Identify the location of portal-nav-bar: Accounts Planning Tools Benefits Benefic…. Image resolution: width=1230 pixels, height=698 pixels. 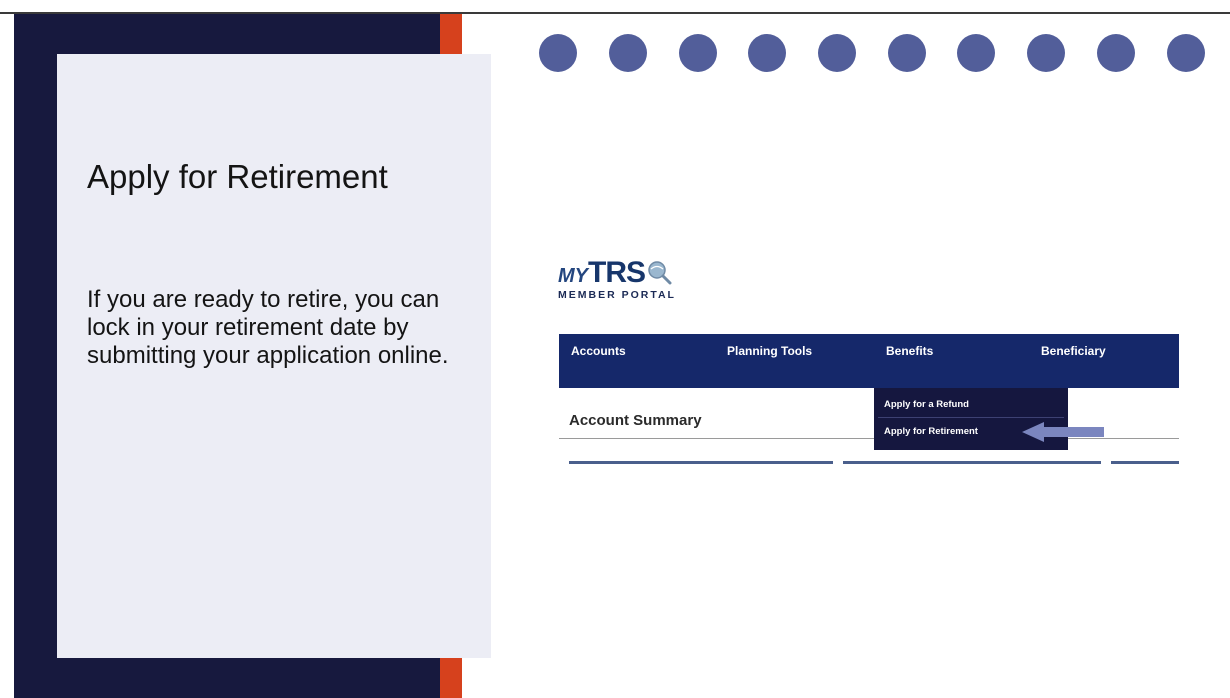
(869, 361).